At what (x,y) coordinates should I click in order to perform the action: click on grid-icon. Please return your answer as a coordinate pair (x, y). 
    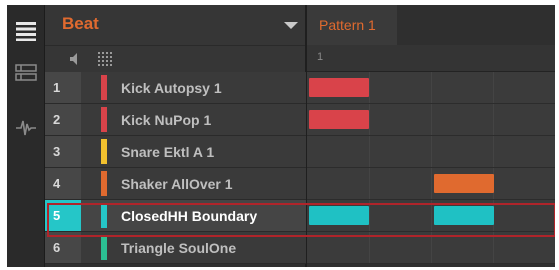
    Looking at the image, I should click on (105, 59).